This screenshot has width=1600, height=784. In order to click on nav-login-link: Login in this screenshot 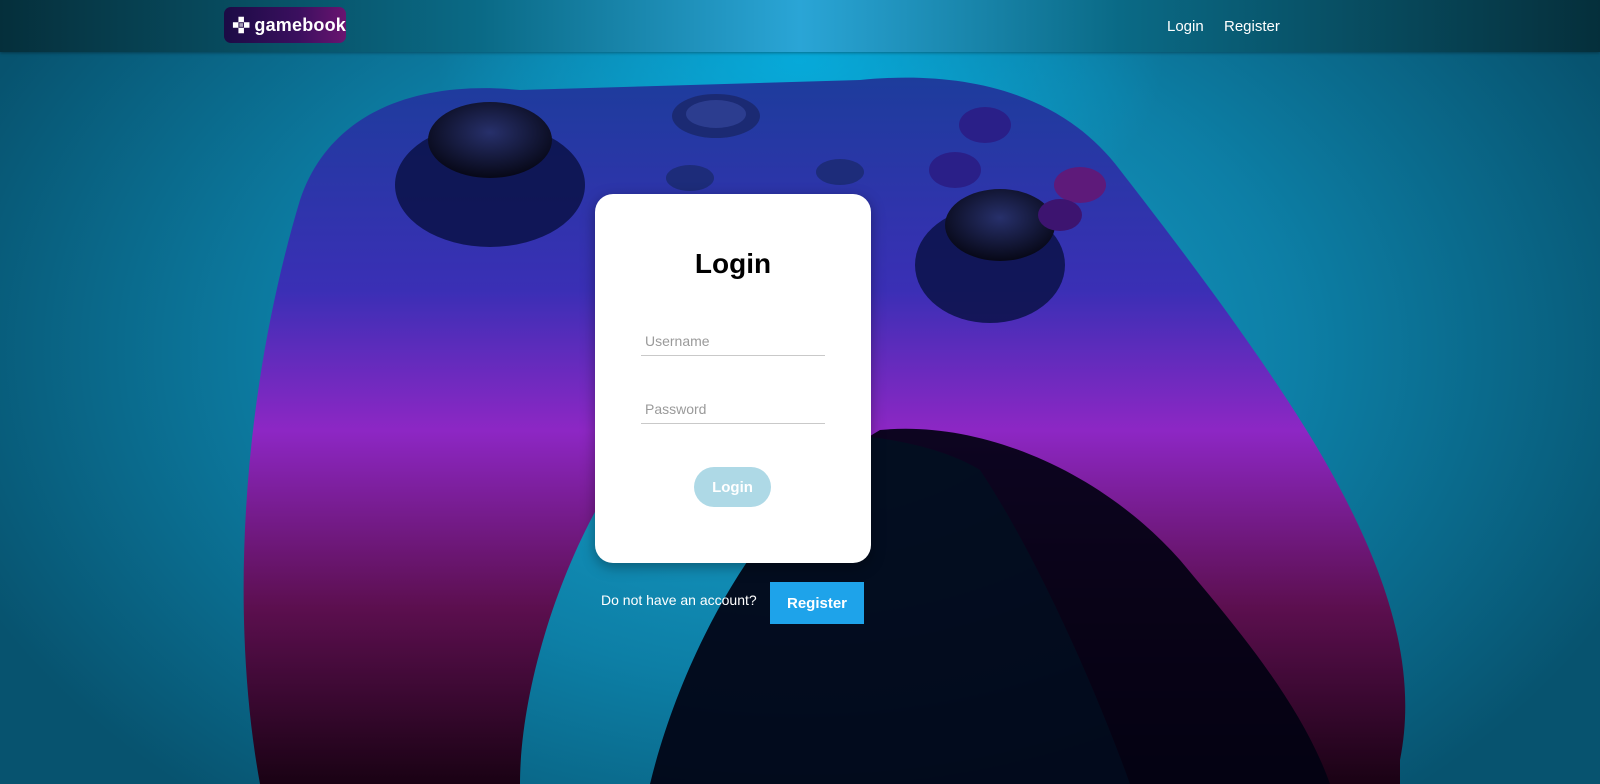, I will do `click(1185, 26)`.